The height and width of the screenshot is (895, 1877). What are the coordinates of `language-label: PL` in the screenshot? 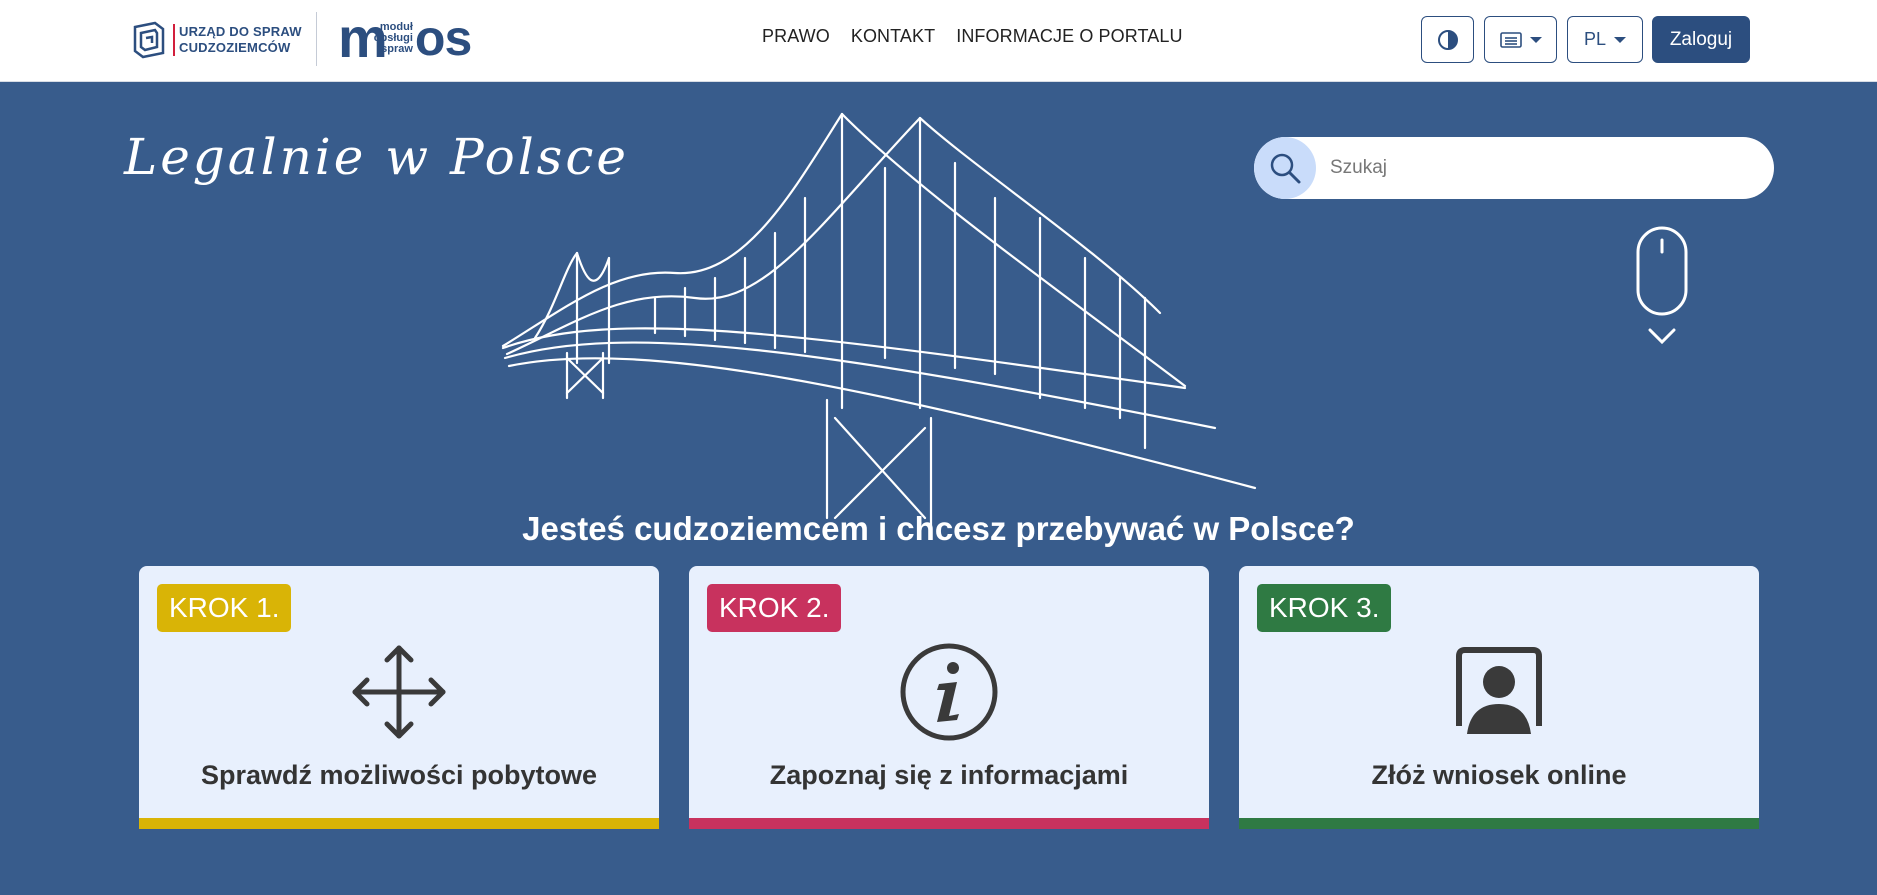 It's located at (1595, 39).